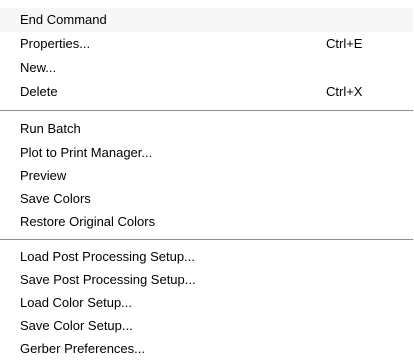 This screenshot has width=414, height=362. I want to click on menu-item-label: End Command, so click(63, 19).